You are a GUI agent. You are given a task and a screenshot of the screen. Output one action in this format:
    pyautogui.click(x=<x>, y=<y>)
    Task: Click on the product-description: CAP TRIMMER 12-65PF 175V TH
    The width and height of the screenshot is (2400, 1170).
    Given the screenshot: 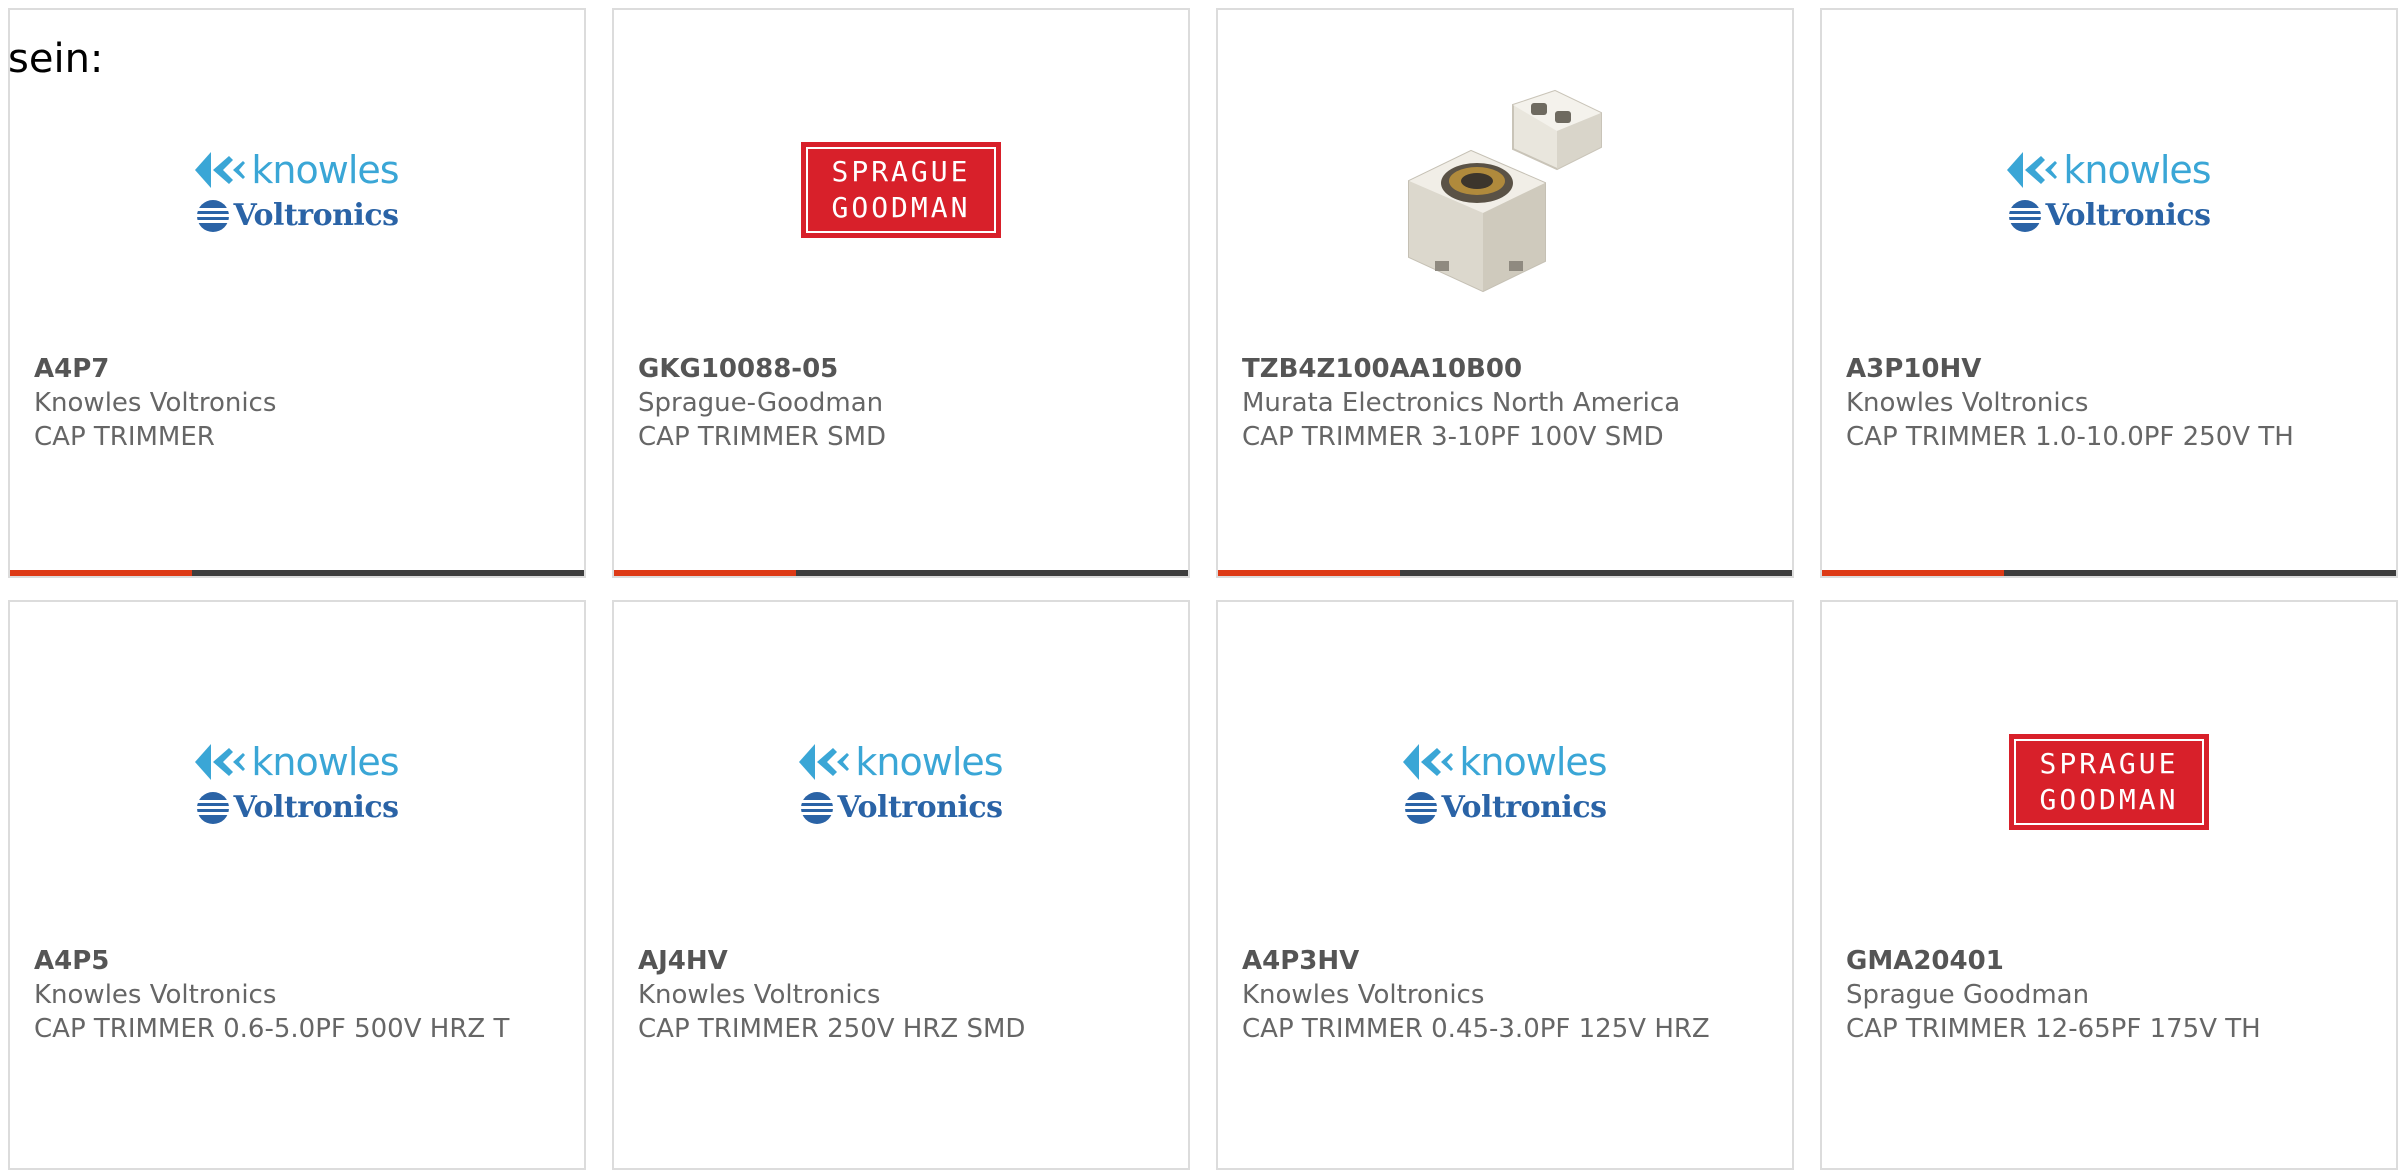 What is the action you would take?
    pyautogui.click(x=2053, y=1029)
    